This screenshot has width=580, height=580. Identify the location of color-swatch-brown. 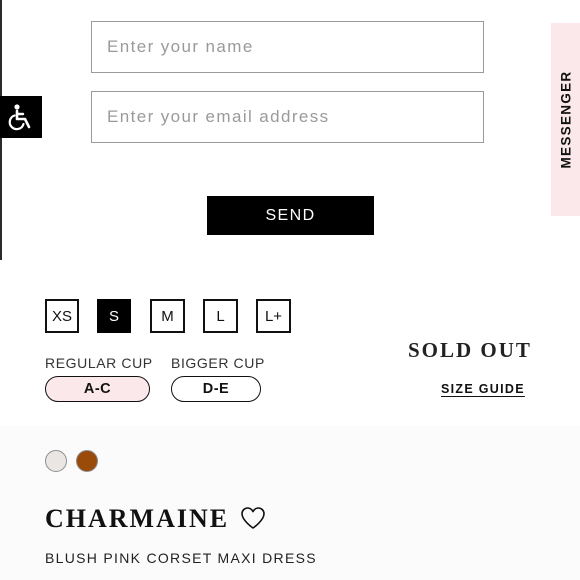
(87, 461).